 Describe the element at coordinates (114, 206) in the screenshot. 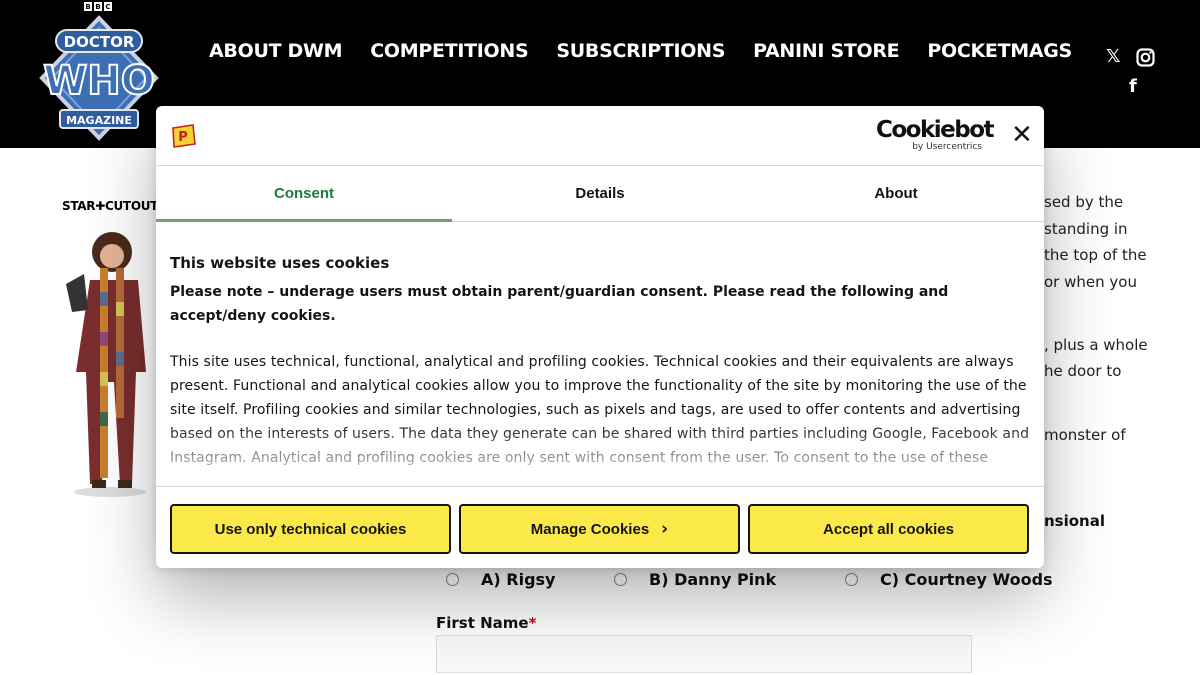

I see `star-cutouts-brand: STAR✚CUTOUTS` at that location.